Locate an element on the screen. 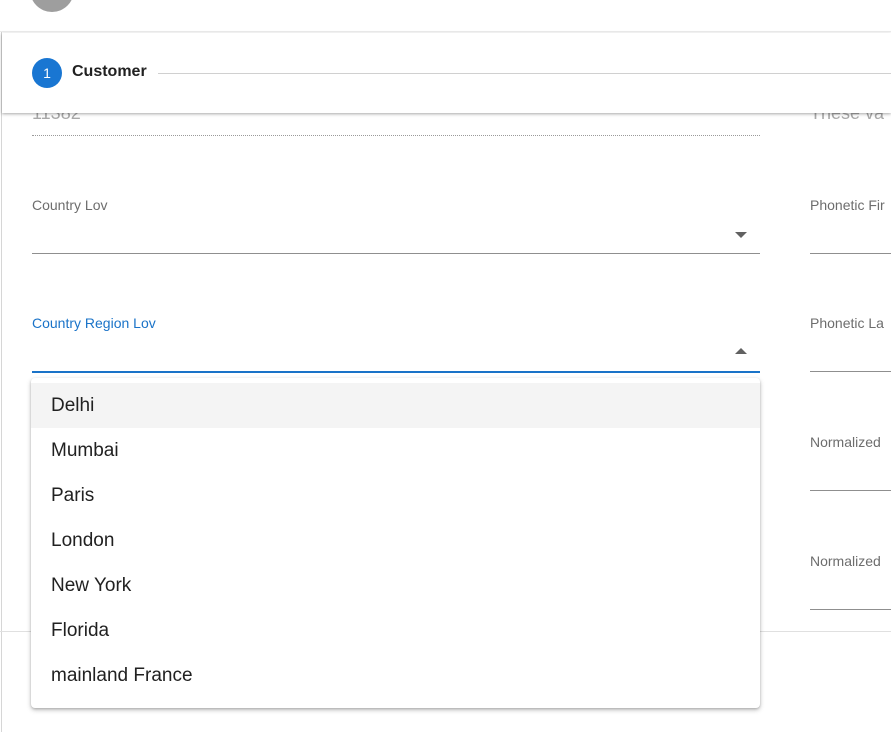 The image size is (891, 732). readonly-note-value: These va is located at coordinates (847, 118).